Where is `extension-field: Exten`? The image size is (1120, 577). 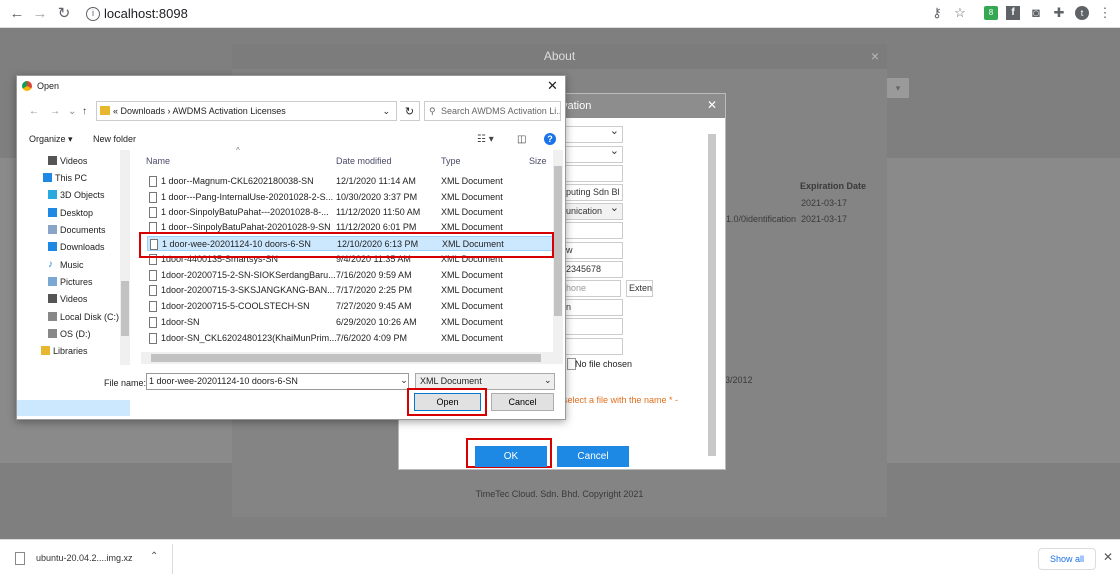 extension-field: Exten is located at coordinates (639, 288).